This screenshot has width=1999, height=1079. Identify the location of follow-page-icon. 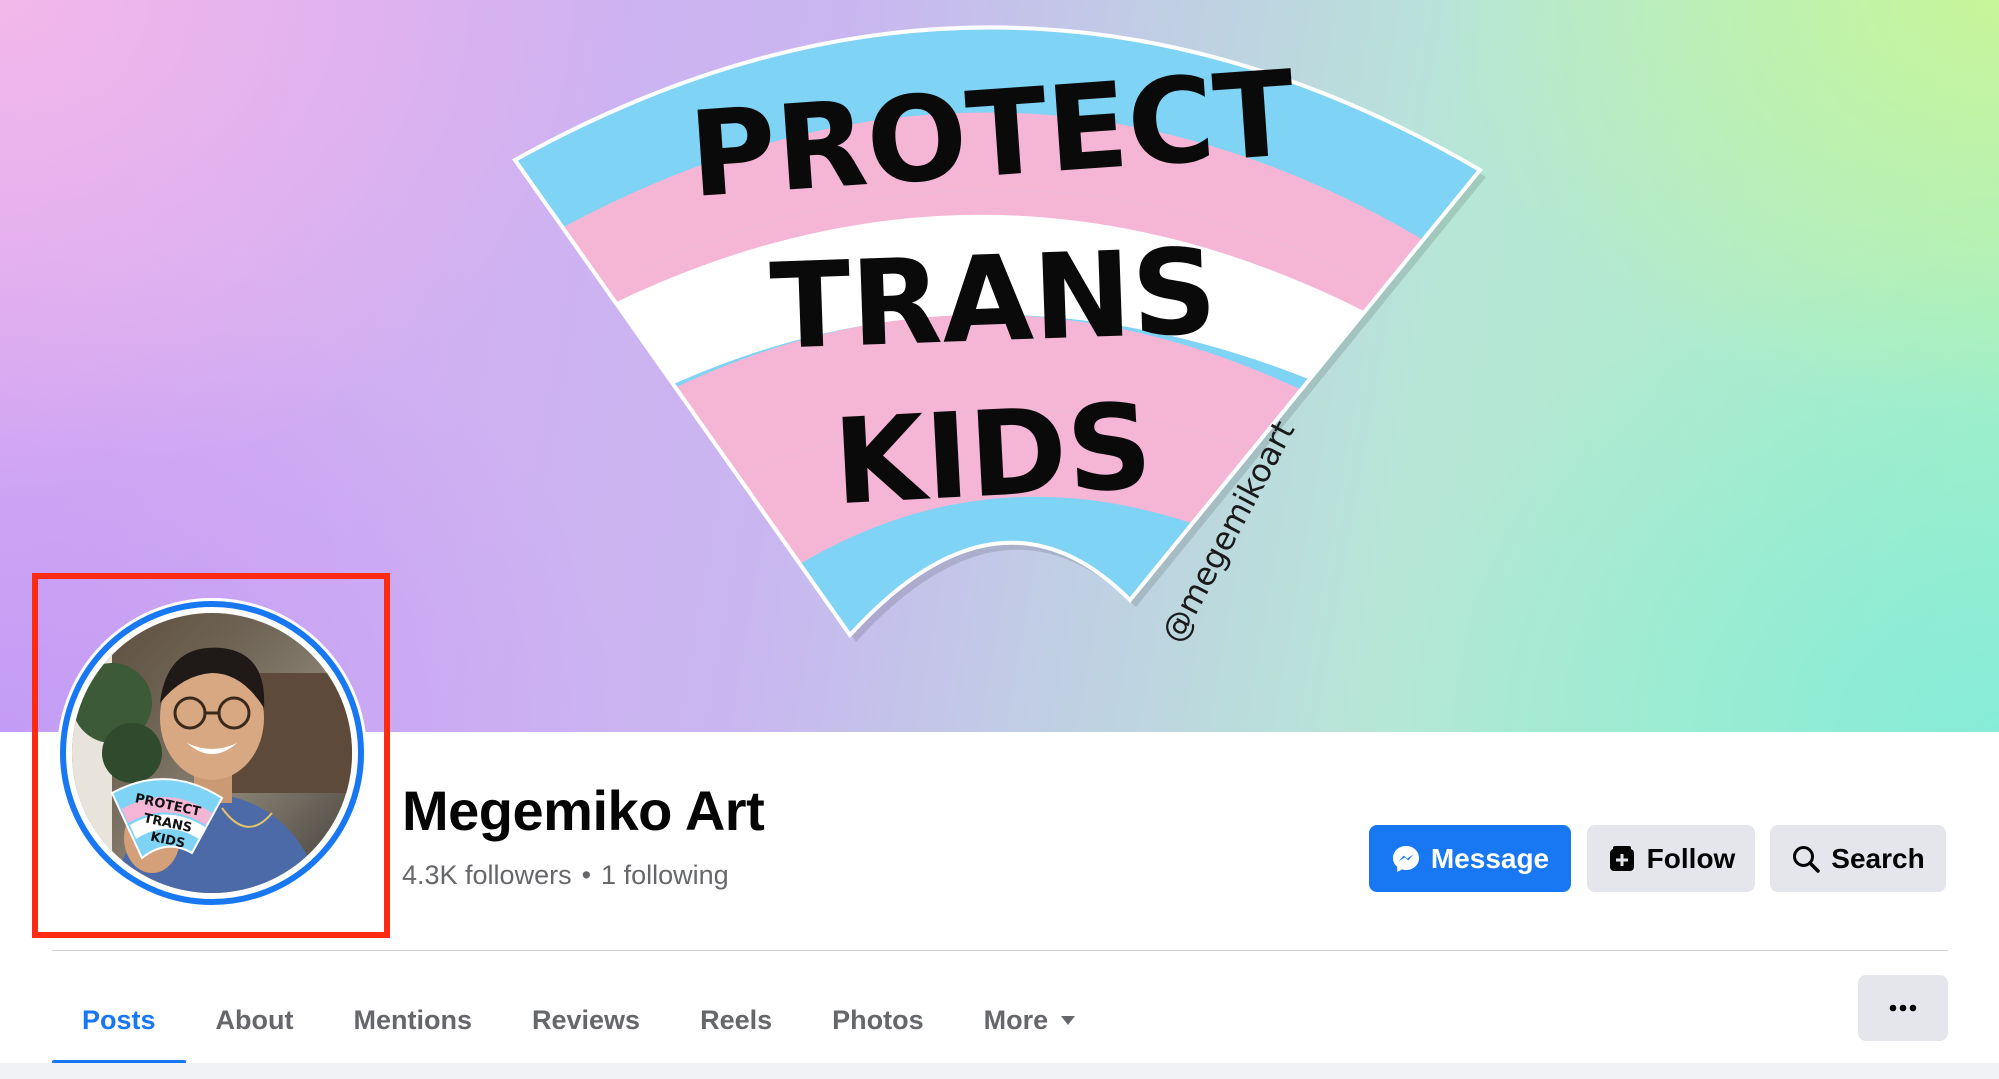
(1621, 858).